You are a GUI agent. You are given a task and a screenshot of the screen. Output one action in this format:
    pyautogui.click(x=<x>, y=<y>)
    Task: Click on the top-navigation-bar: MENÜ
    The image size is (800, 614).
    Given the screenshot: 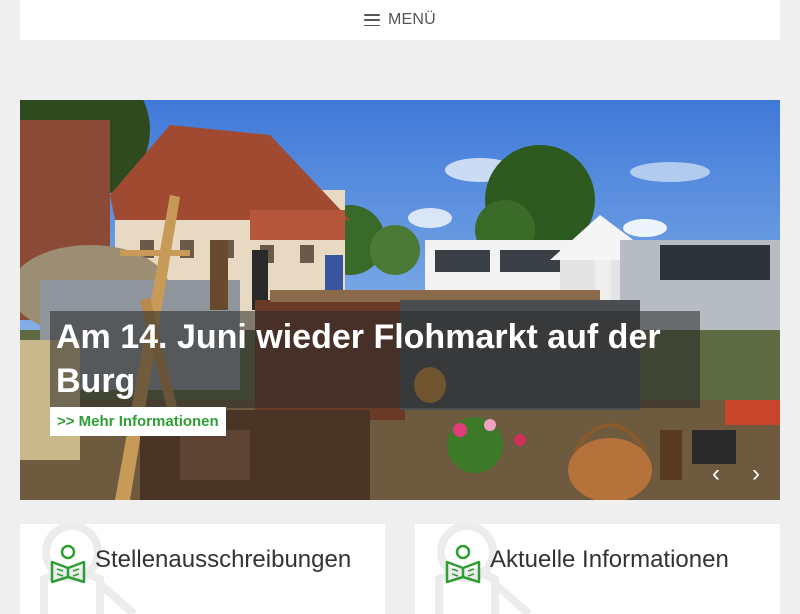 What is the action you would take?
    pyautogui.click(x=400, y=20)
    